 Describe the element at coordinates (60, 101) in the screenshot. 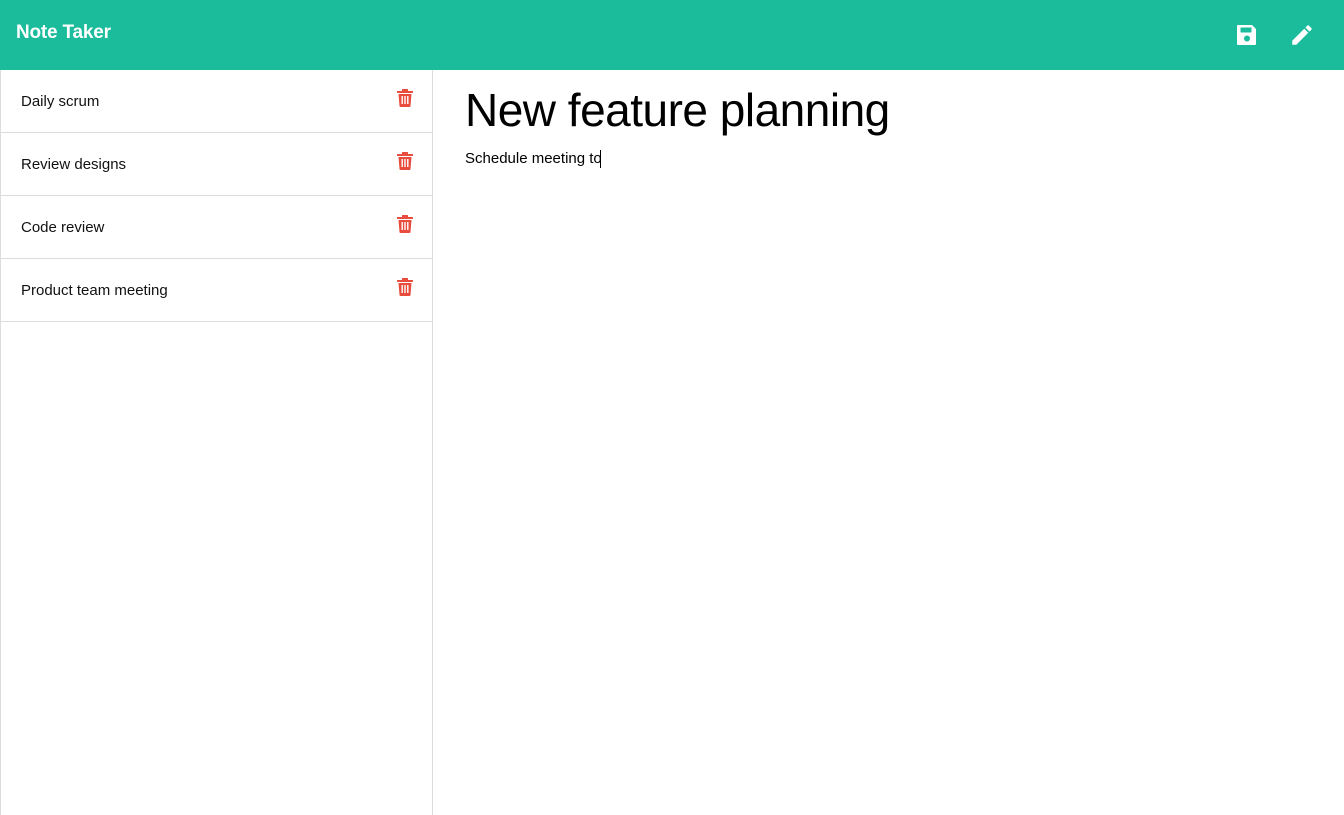

I see `note-item-title: Daily scrum` at that location.